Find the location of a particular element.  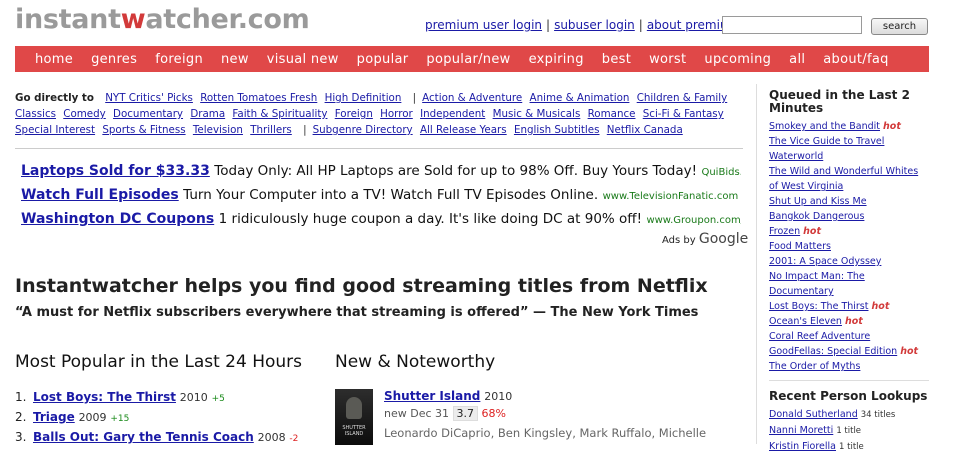

queued-title-link: No Impact Man: The Documentary is located at coordinates (817, 284).